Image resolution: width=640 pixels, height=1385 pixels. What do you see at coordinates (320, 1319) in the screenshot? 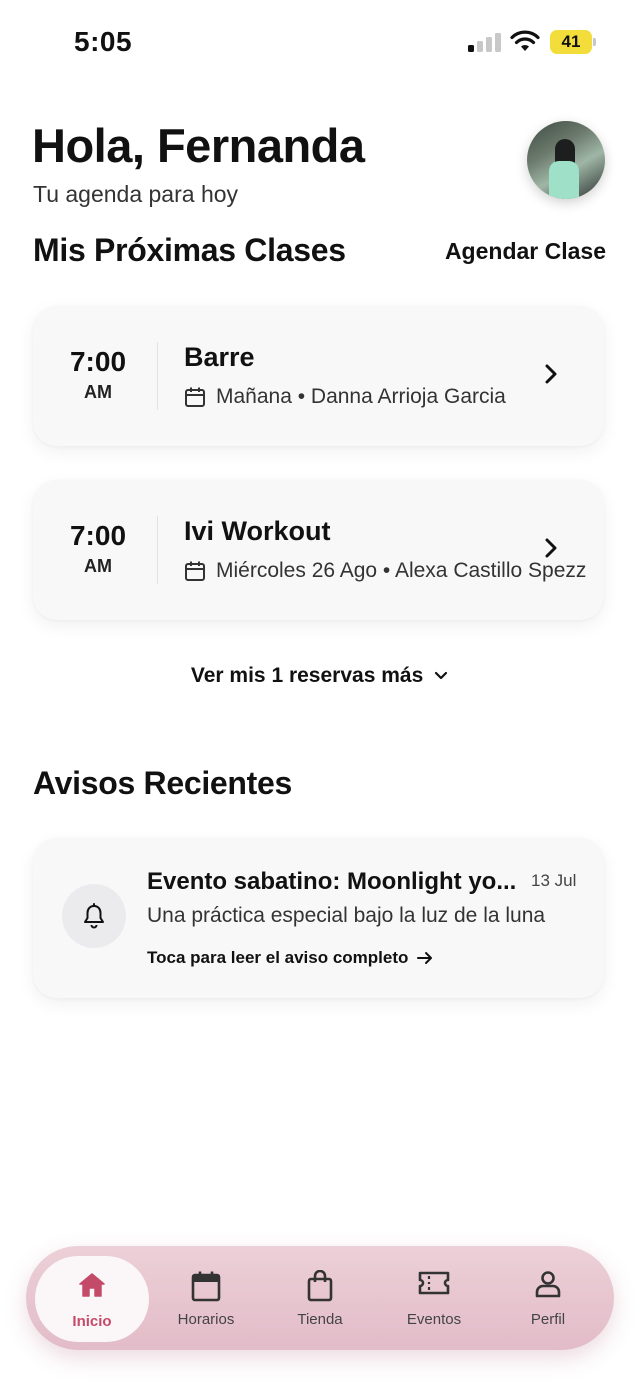
I see `nav-label: Tienda` at bounding box center [320, 1319].